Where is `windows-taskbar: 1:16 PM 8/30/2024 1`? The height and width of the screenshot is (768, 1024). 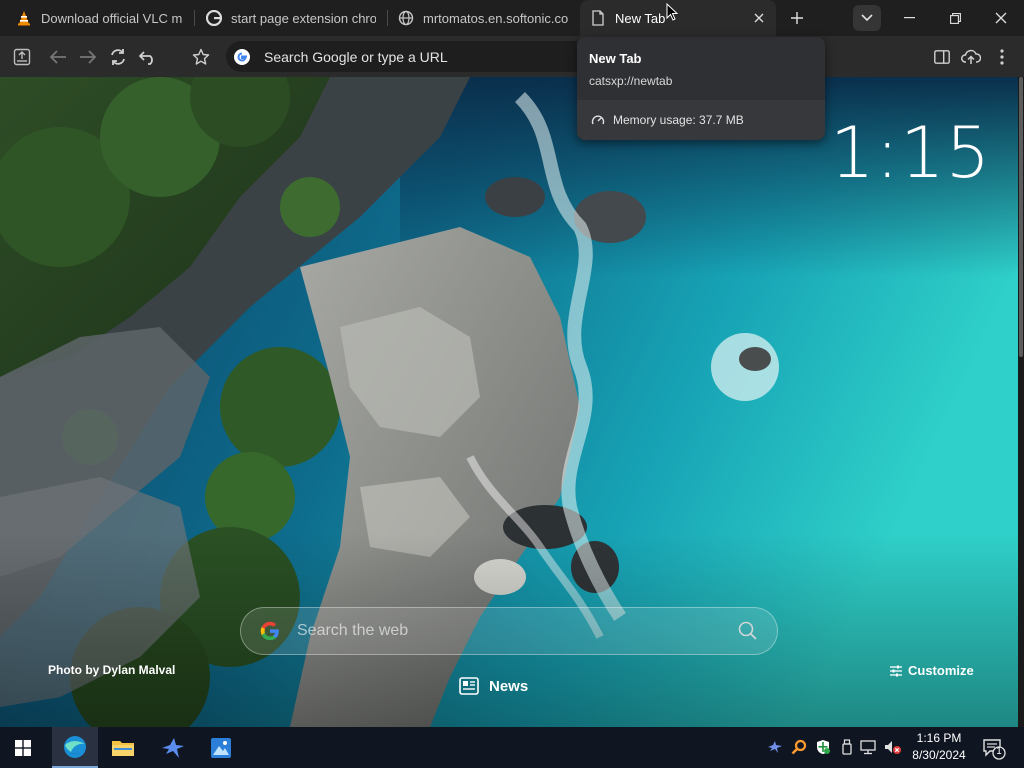
windows-taskbar: 1:16 PM 8/30/2024 1 is located at coordinates (512, 747).